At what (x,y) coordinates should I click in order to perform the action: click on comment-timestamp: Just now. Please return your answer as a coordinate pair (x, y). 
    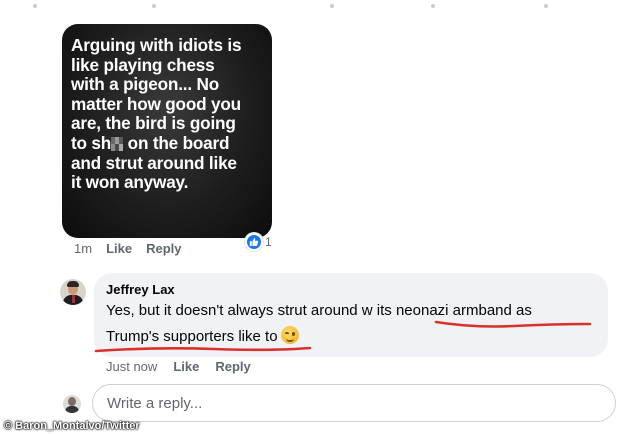
    Looking at the image, I should click on (131, 366).